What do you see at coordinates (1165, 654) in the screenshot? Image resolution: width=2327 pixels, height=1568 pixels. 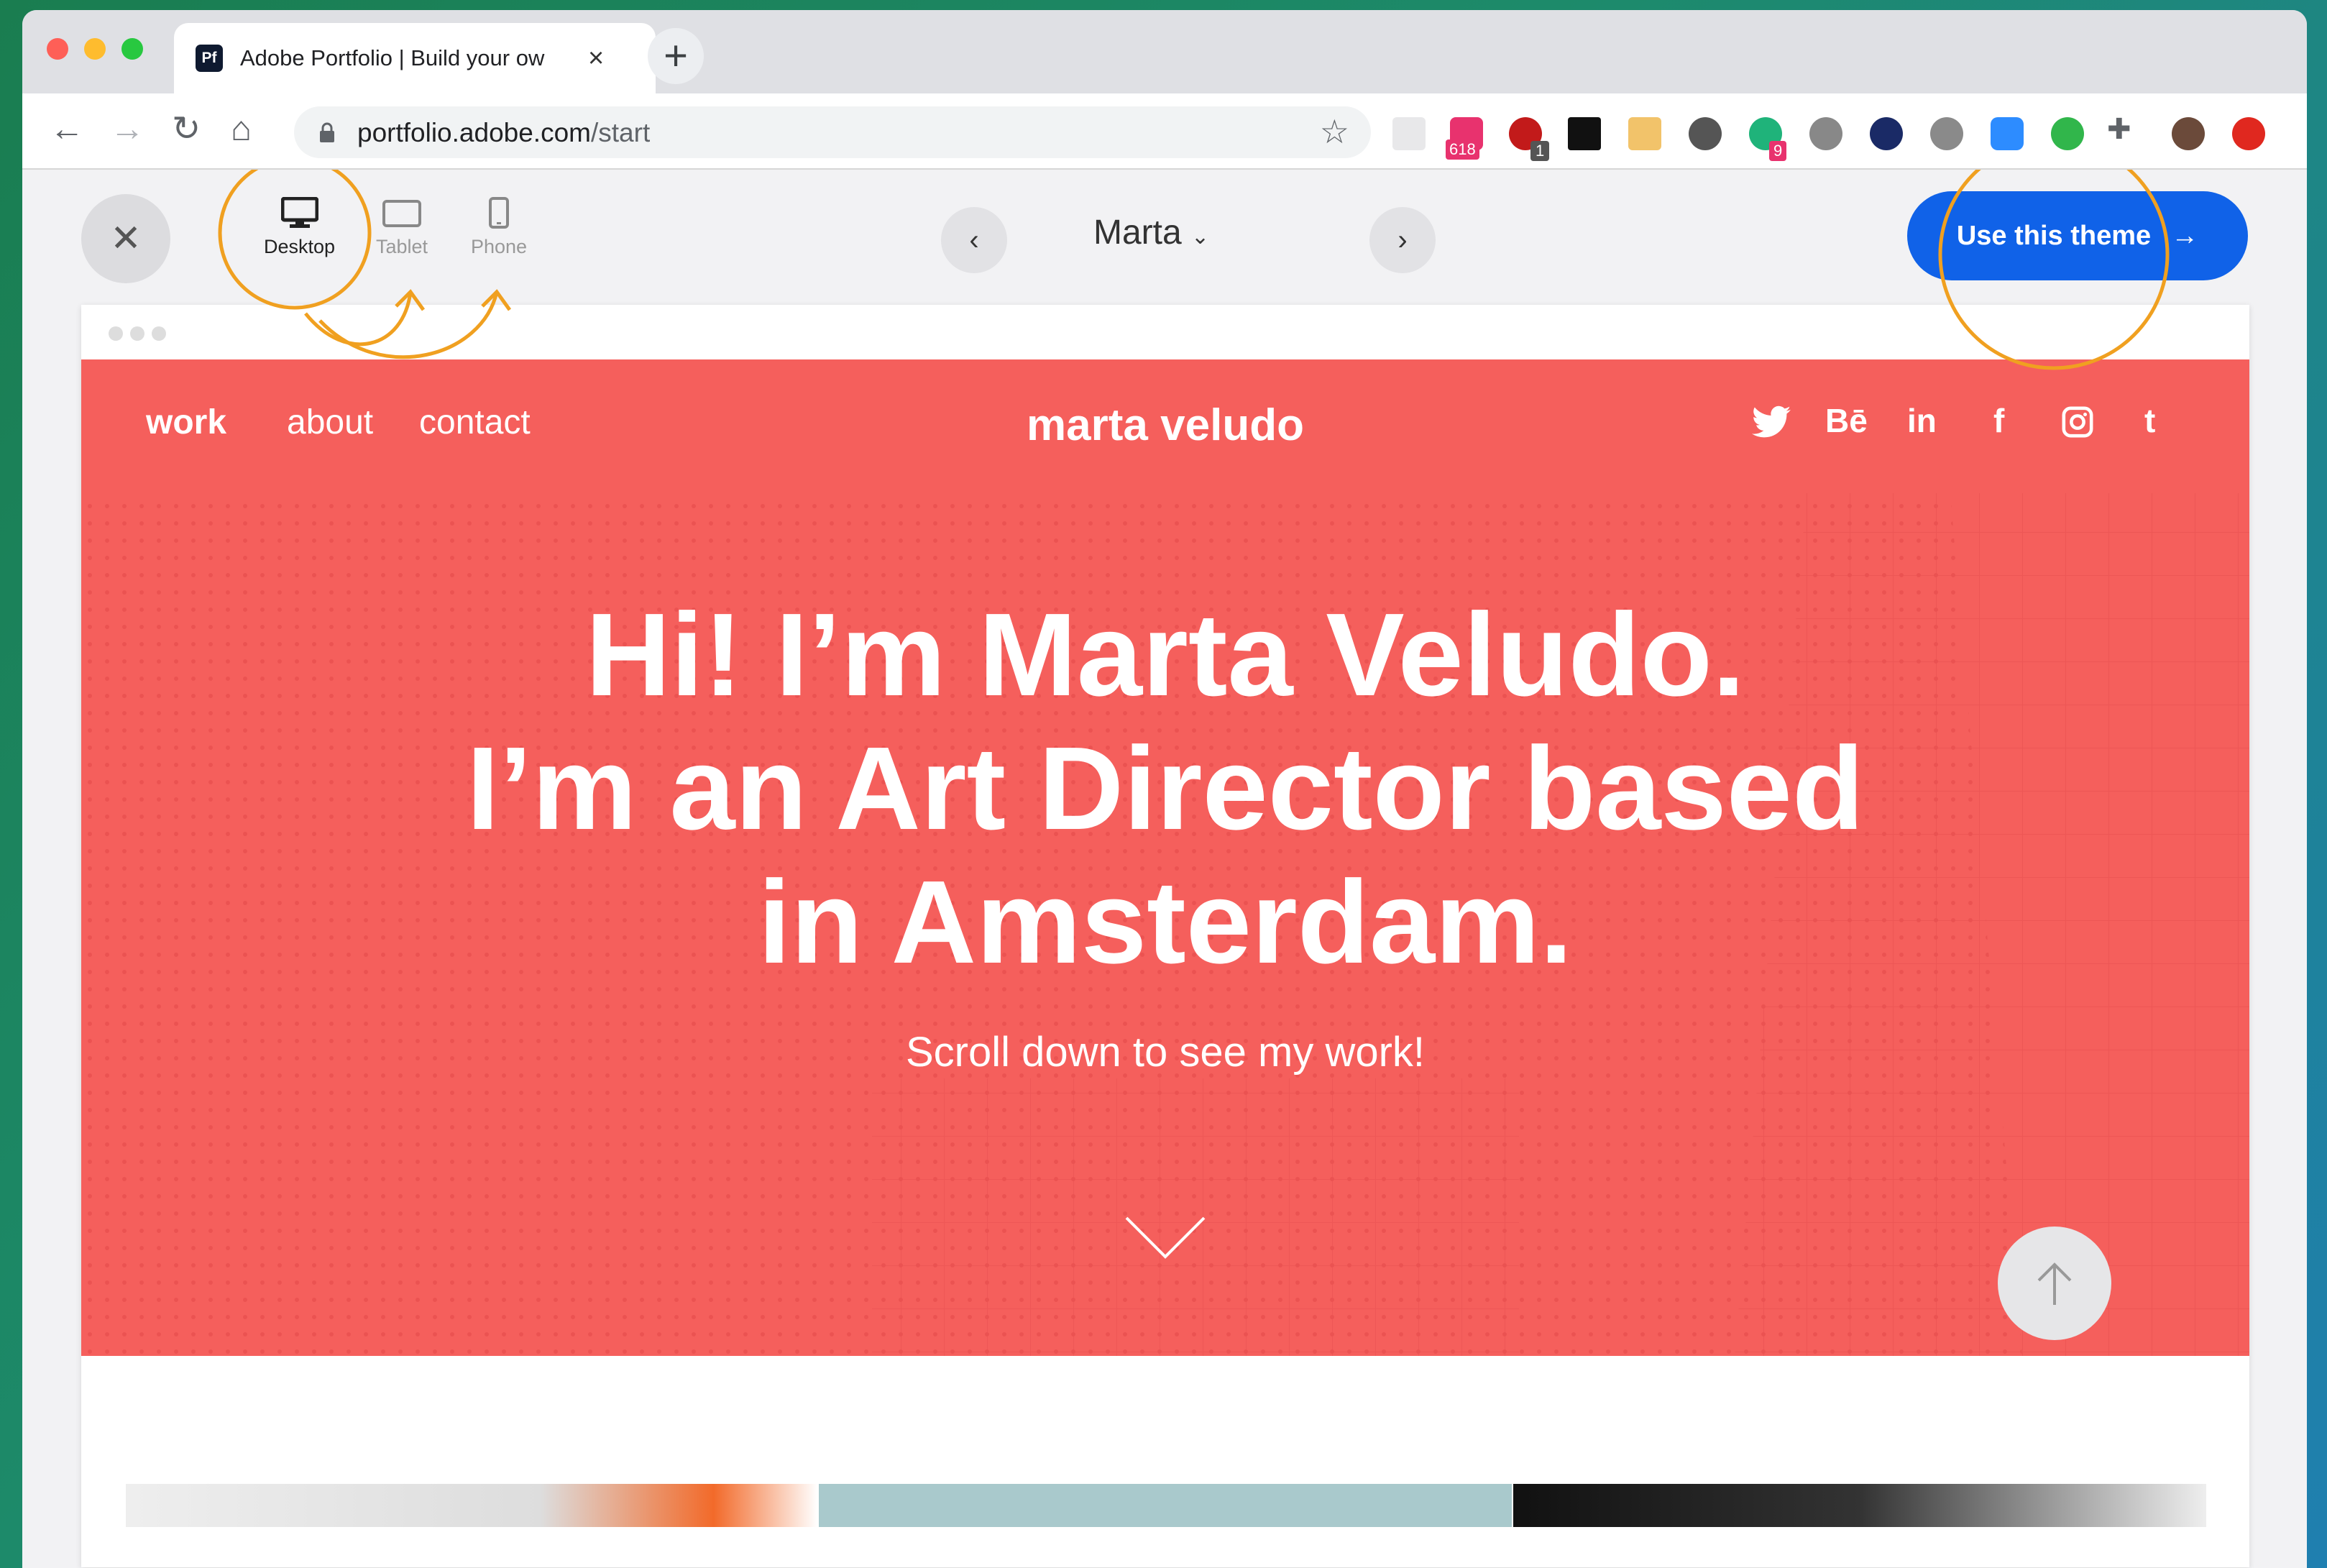 I see `headline-line: Hi! I’m Marta Veludo.` at bounding box center [1165, 654].